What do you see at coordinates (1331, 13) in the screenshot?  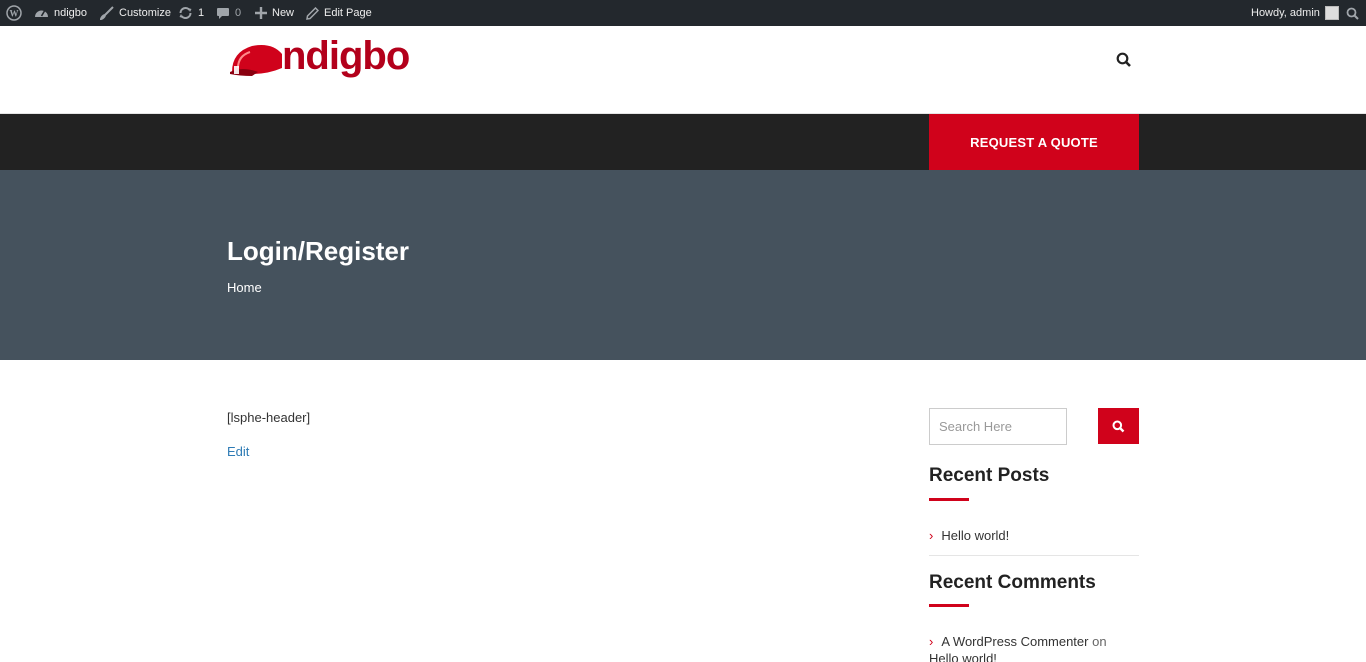 I see `avatar` at bounding box center [1331, 13].